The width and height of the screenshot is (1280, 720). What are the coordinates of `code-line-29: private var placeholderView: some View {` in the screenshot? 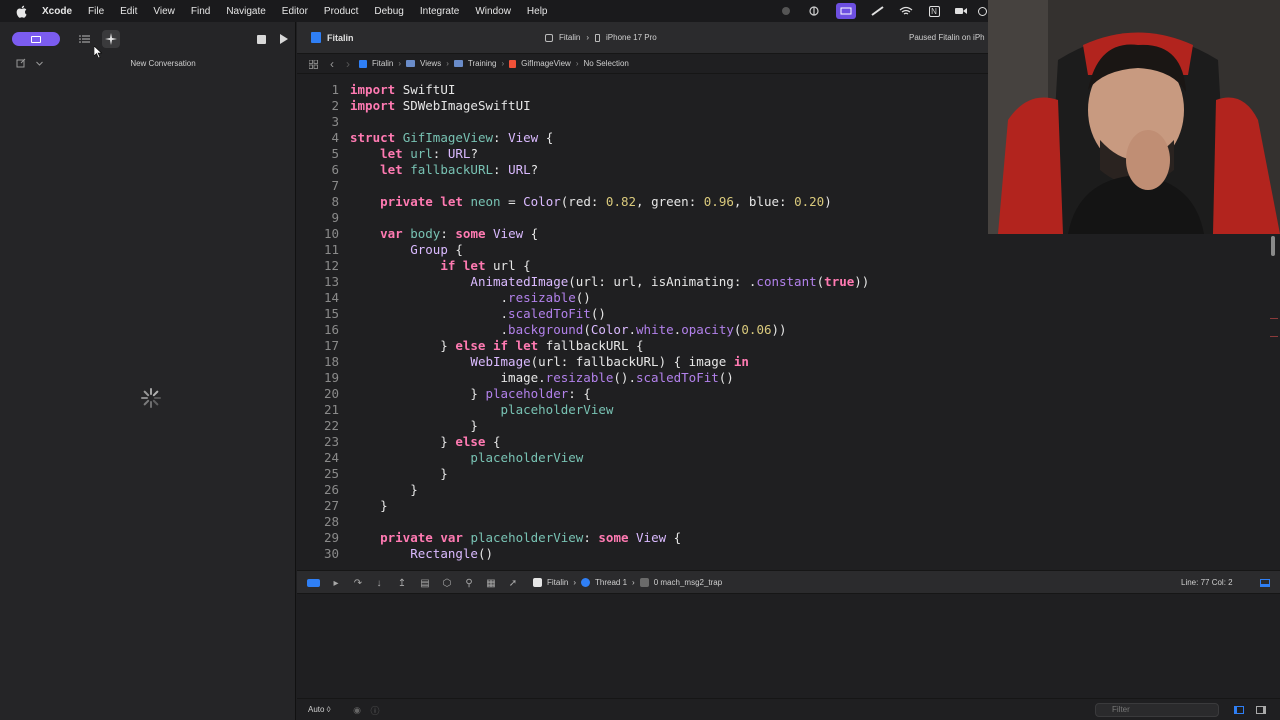 It's located at (515, 538).